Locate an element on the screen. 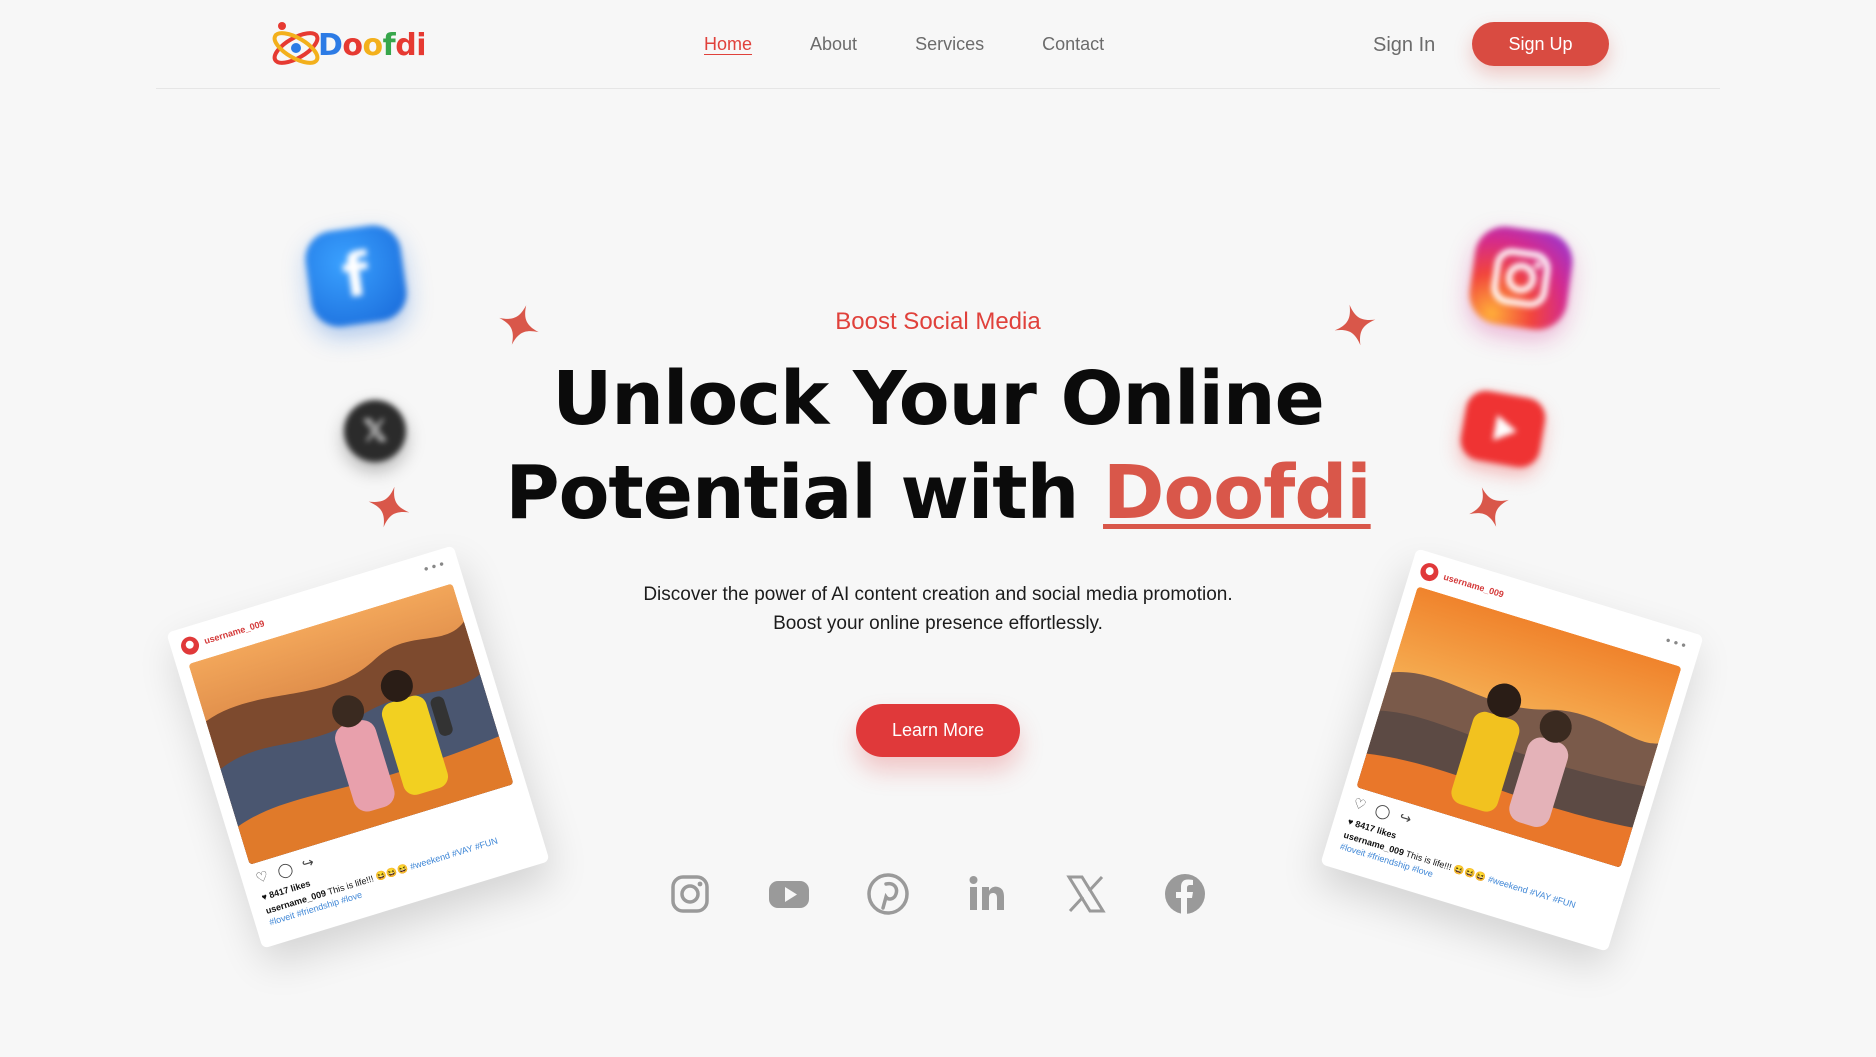 This screenshot has width=1876, height=1057. nav-contact: Contact is located at coordinates (1073, 44).